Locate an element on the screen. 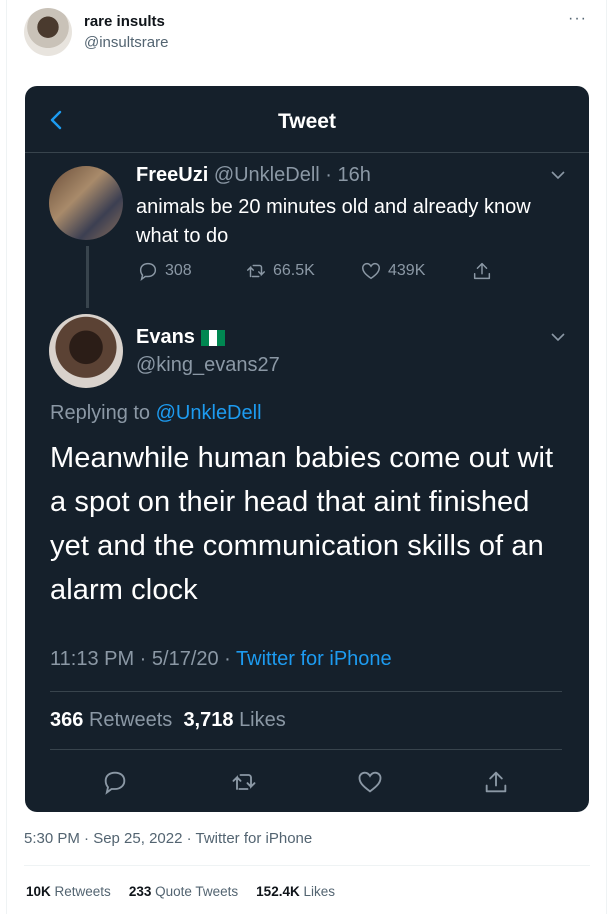 The image size is (615, 914). main-avatar is located at coordinates (86, 351).